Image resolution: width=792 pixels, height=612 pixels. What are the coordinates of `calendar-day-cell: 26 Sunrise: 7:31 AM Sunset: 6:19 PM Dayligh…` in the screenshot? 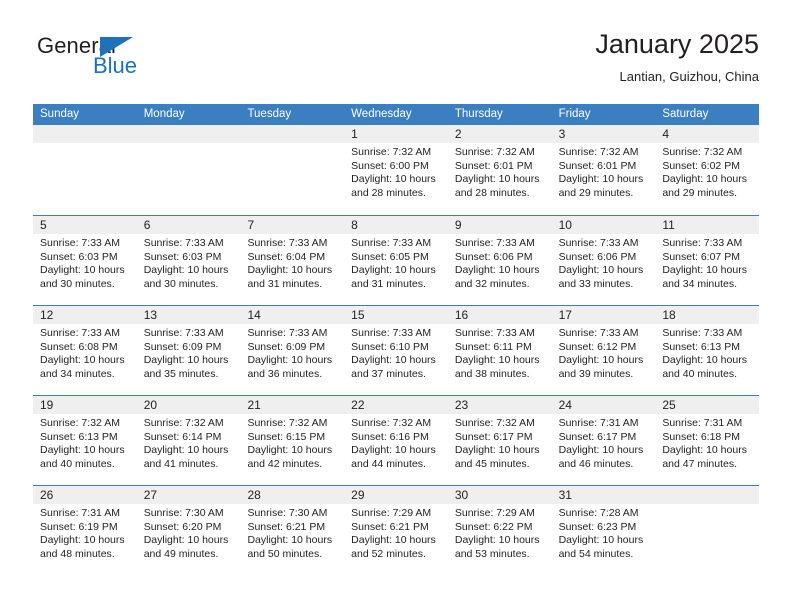 It's located at (85, 530).